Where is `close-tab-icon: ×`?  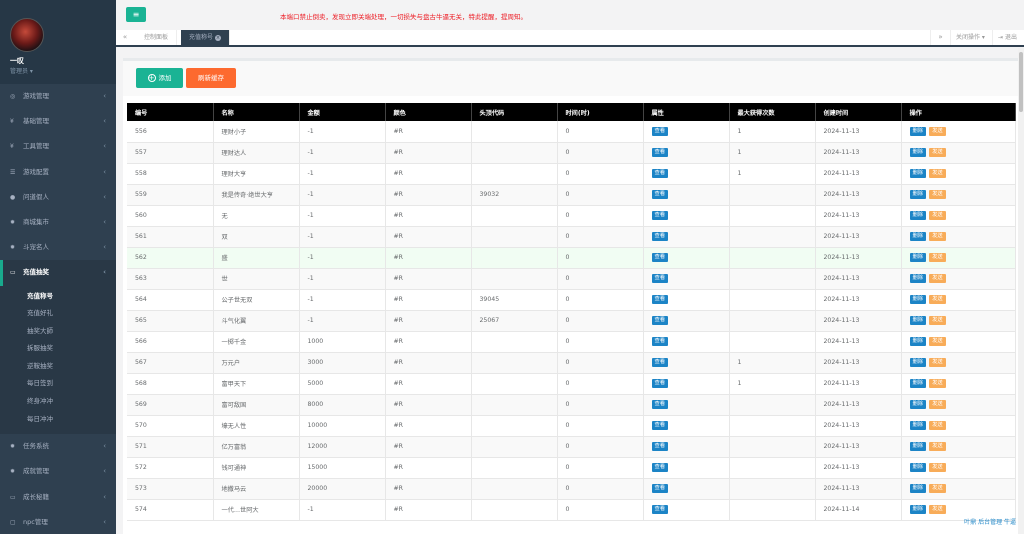
close-tab-icon: × is located at coordinates (218, 37).